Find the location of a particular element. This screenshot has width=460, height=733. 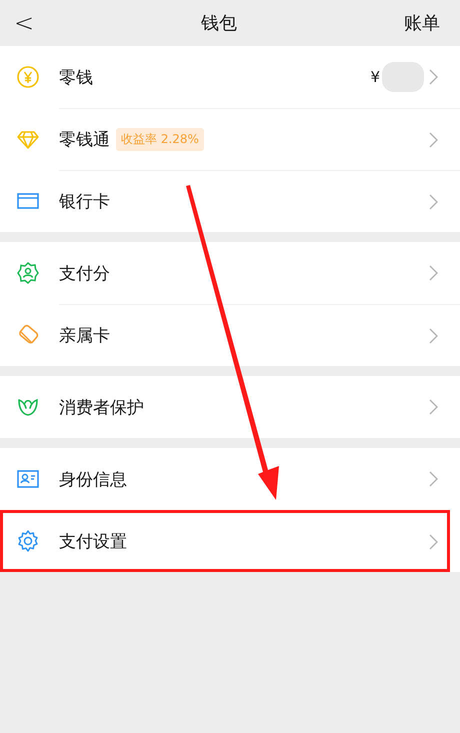

balance-value: ¥ is located at coordinates (375, 77).